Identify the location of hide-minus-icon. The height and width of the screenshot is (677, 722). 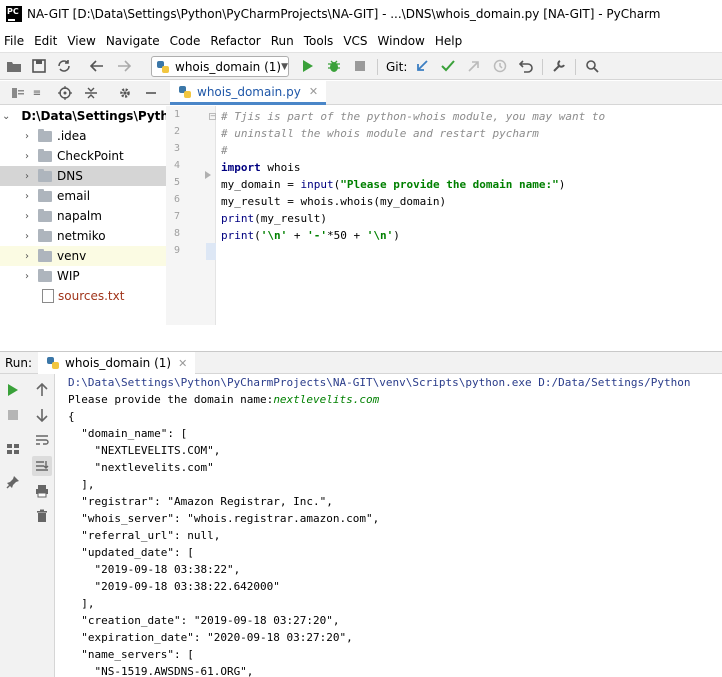
(151, 93).